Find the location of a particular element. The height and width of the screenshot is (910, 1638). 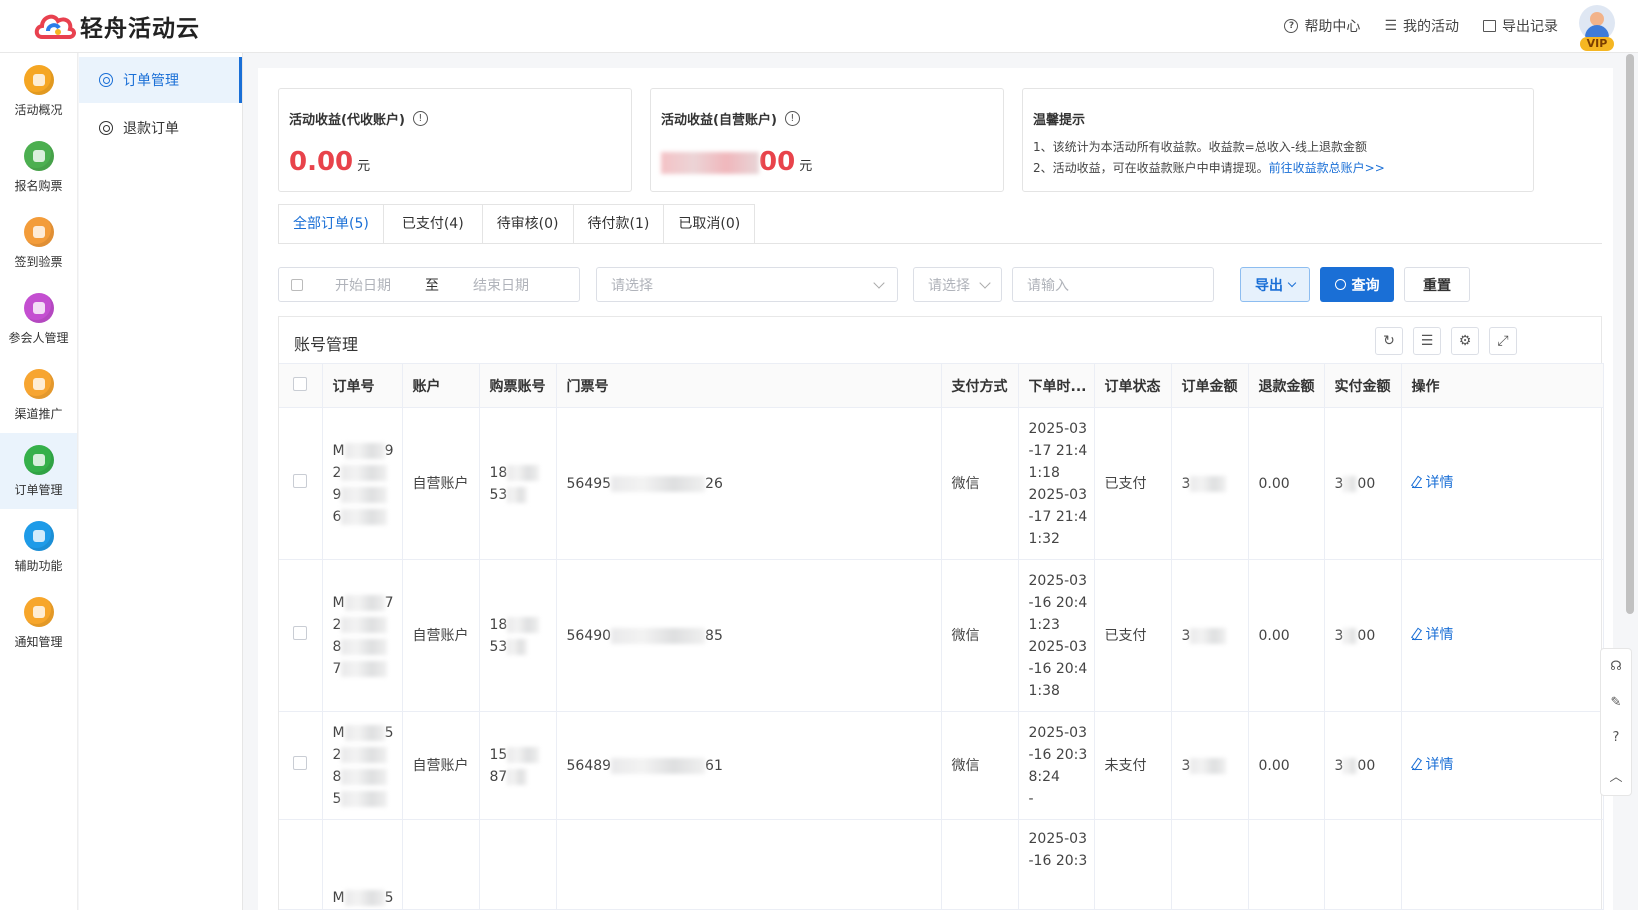

tab-cancelled: 已取消(0) is located at coordinates (710, 224).